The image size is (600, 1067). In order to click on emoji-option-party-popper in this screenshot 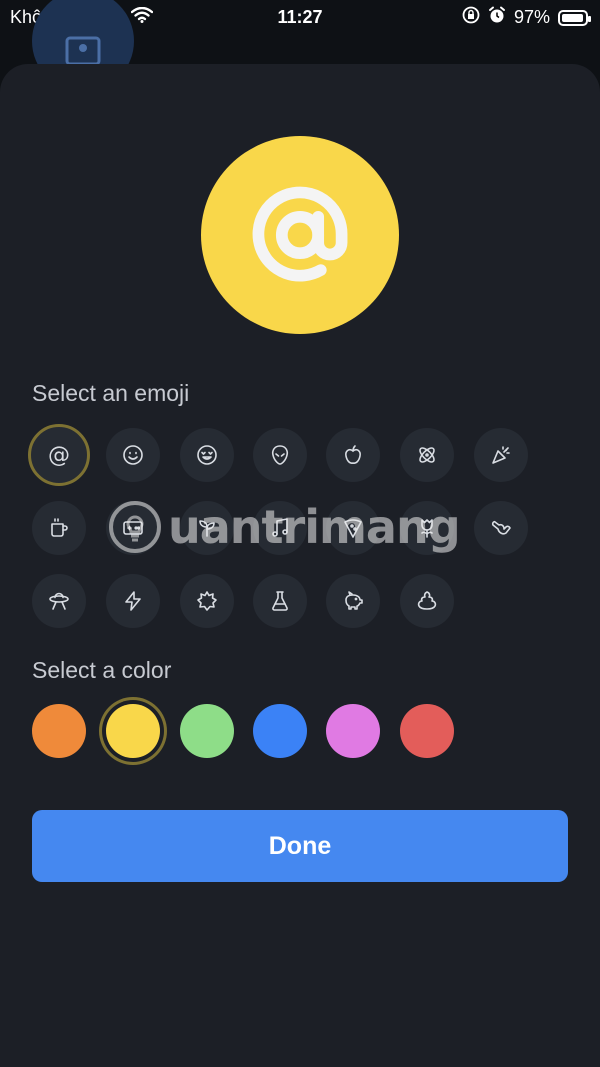, I will do `click(501, 455)`.